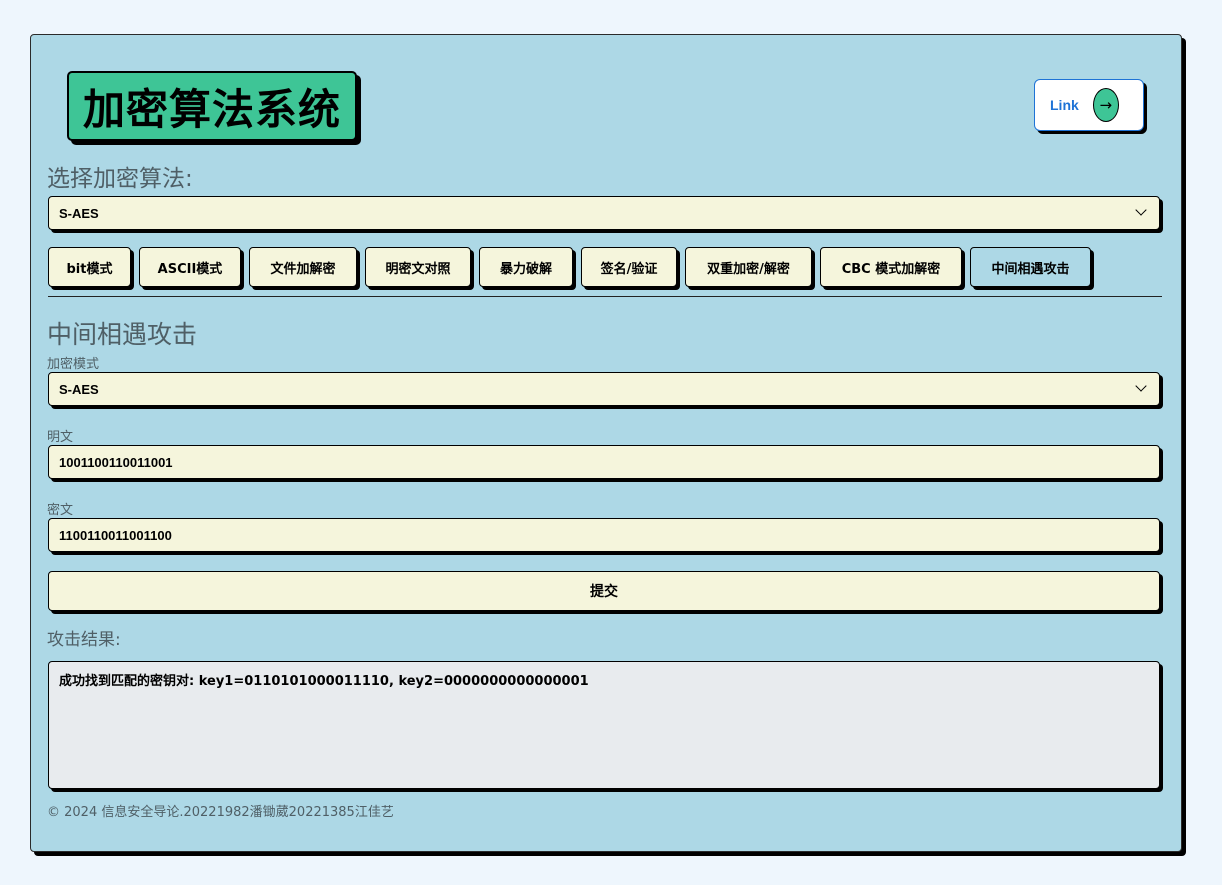 The height and width of the screenshot is (885, 1222). I want to click on tab-sign-verify: 签名/验证, so click(629, 267).